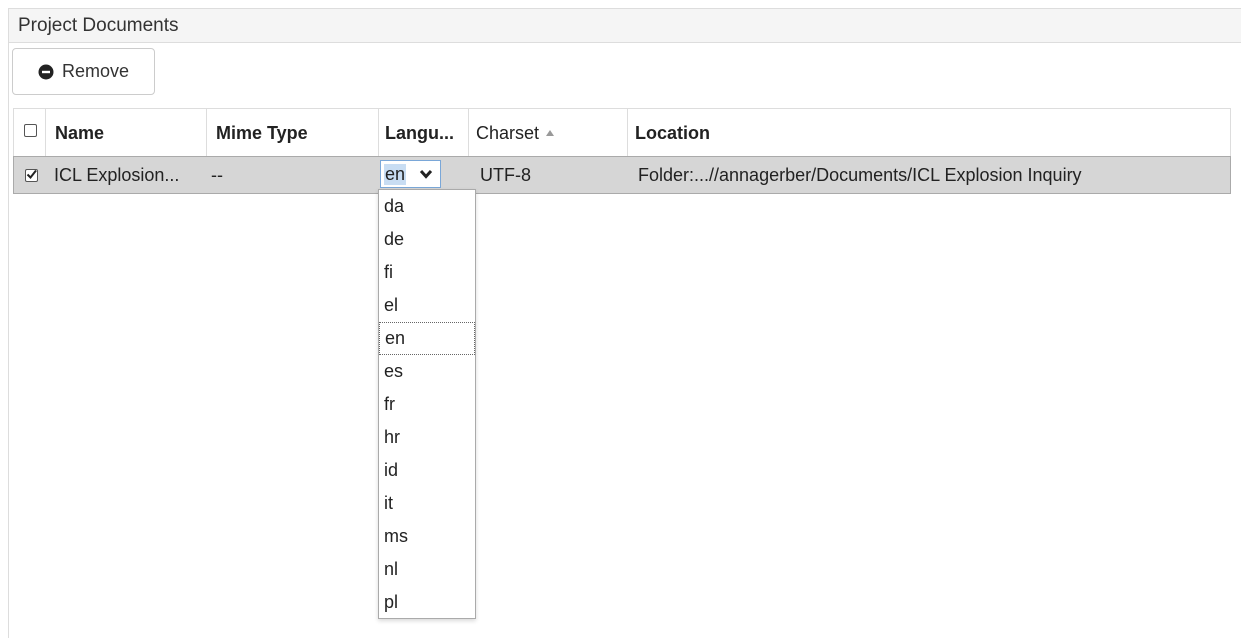 The image size is (1241, 638). I want to click on check-icon, so click(31, 174).